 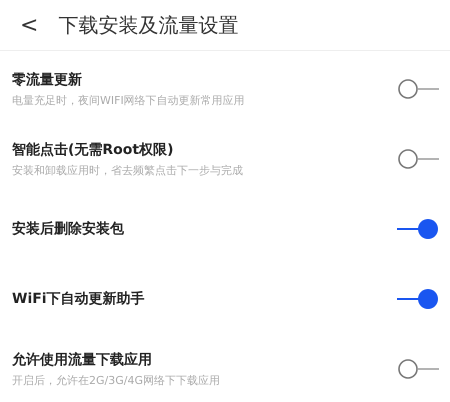 What do you see at coordinates (68, 229) in the screenshot?
I see `setting-title: 安装后删除安装包` at bounding box center [68, 229].